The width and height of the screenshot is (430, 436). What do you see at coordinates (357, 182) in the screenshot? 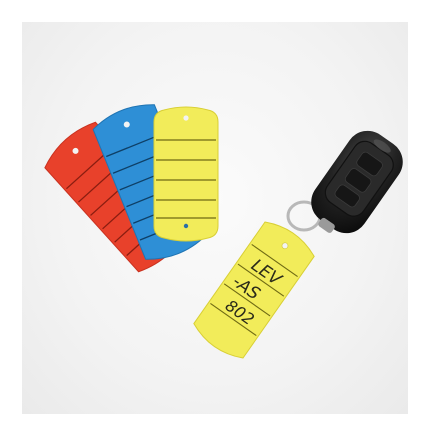
I see `car-key-fob` at bounding box center [357, 182].